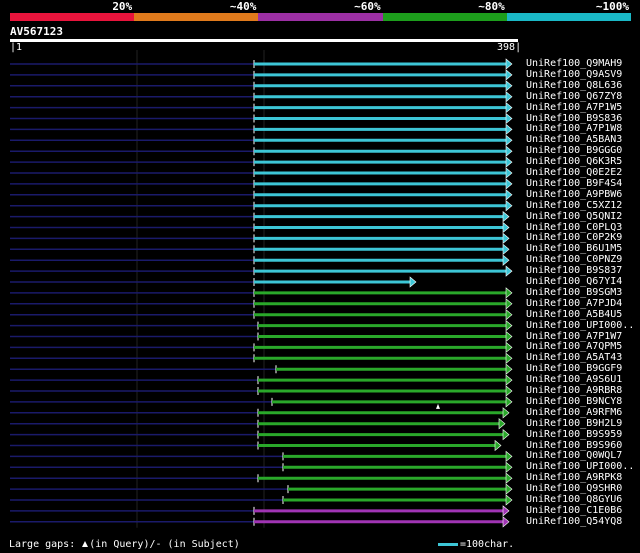  I want to click on hit-label: UniRef100_C5XZ12, so click(574, 205).